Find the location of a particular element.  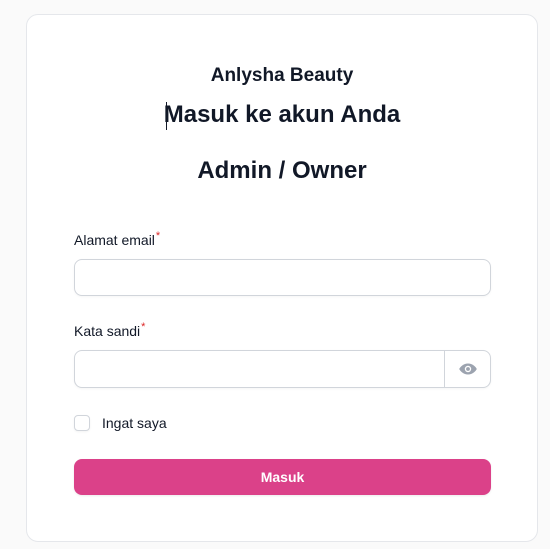

show-password-button is located at coordinates (467, 369).